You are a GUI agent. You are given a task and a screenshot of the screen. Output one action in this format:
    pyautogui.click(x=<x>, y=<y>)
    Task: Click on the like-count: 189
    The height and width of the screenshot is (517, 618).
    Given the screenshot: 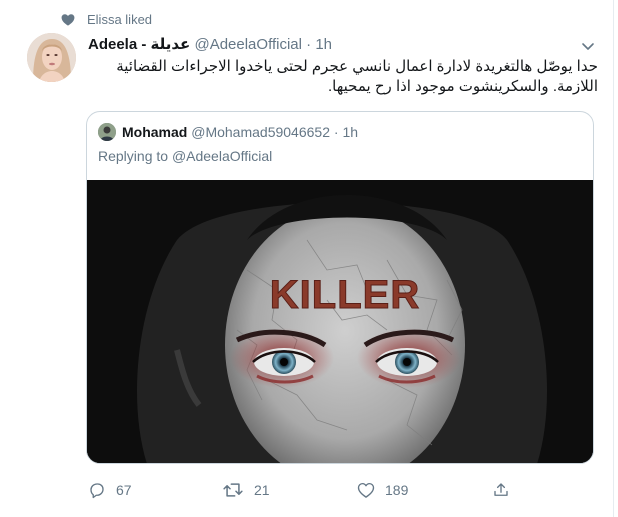 What is the action you would take?
    pyautogui.click(x=397, y=490)
    